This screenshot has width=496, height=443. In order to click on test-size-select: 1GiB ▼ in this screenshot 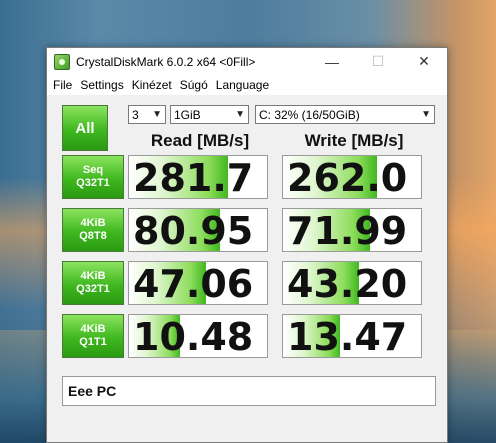, I will do `click(209, 114)`.